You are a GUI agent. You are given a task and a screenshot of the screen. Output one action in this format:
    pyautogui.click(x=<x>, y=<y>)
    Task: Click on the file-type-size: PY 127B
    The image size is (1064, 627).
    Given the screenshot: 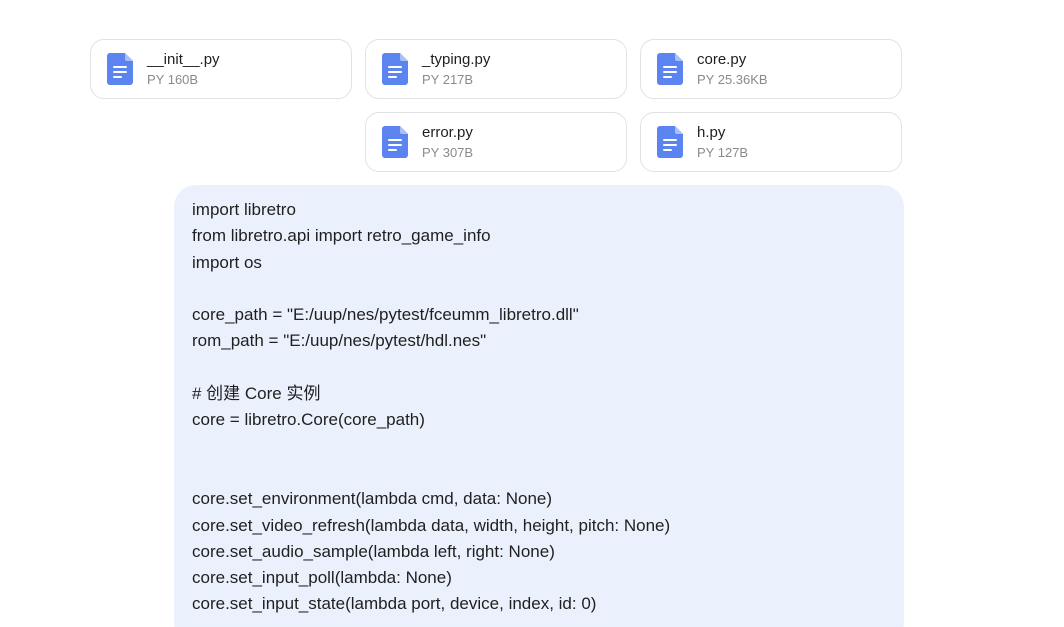 What is the action you would take?
    pyautogui.click(x=723, y=152)
    